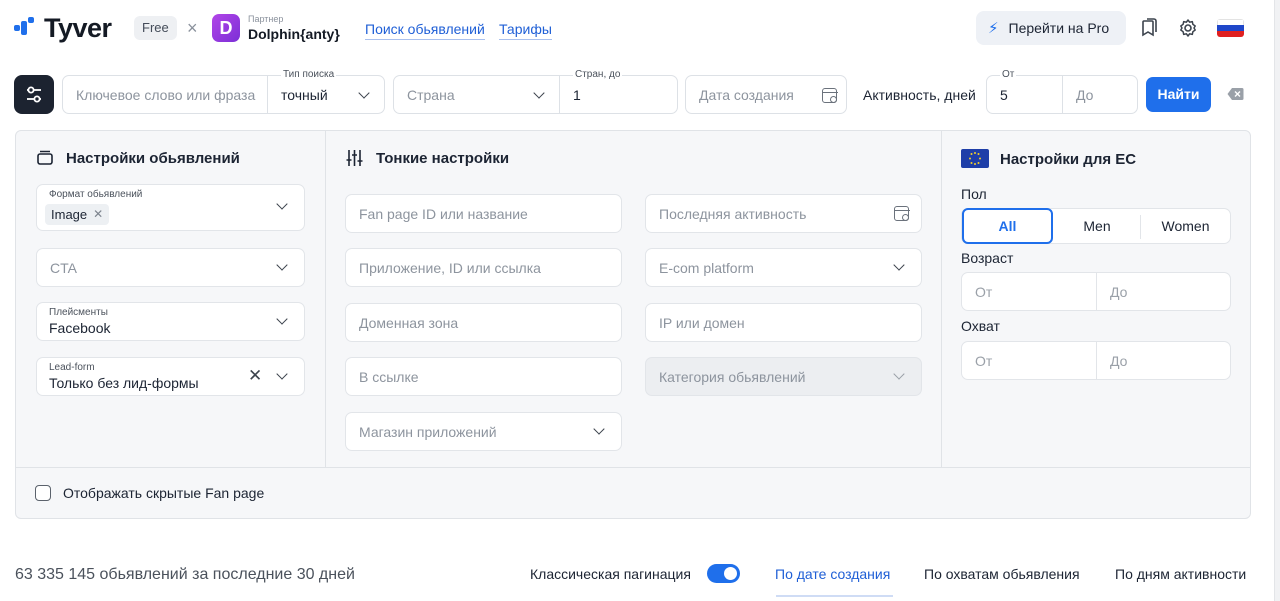 The width and height of the screenshot is (1280, 601). I want to click on country-placeholder: Страна, so click(431, 95).